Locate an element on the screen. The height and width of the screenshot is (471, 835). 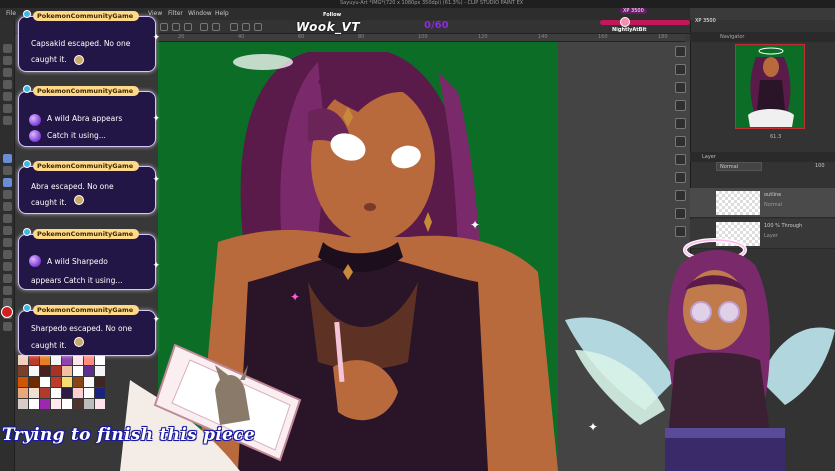
ruler-label: 40 is located at coordinates (241, 37).